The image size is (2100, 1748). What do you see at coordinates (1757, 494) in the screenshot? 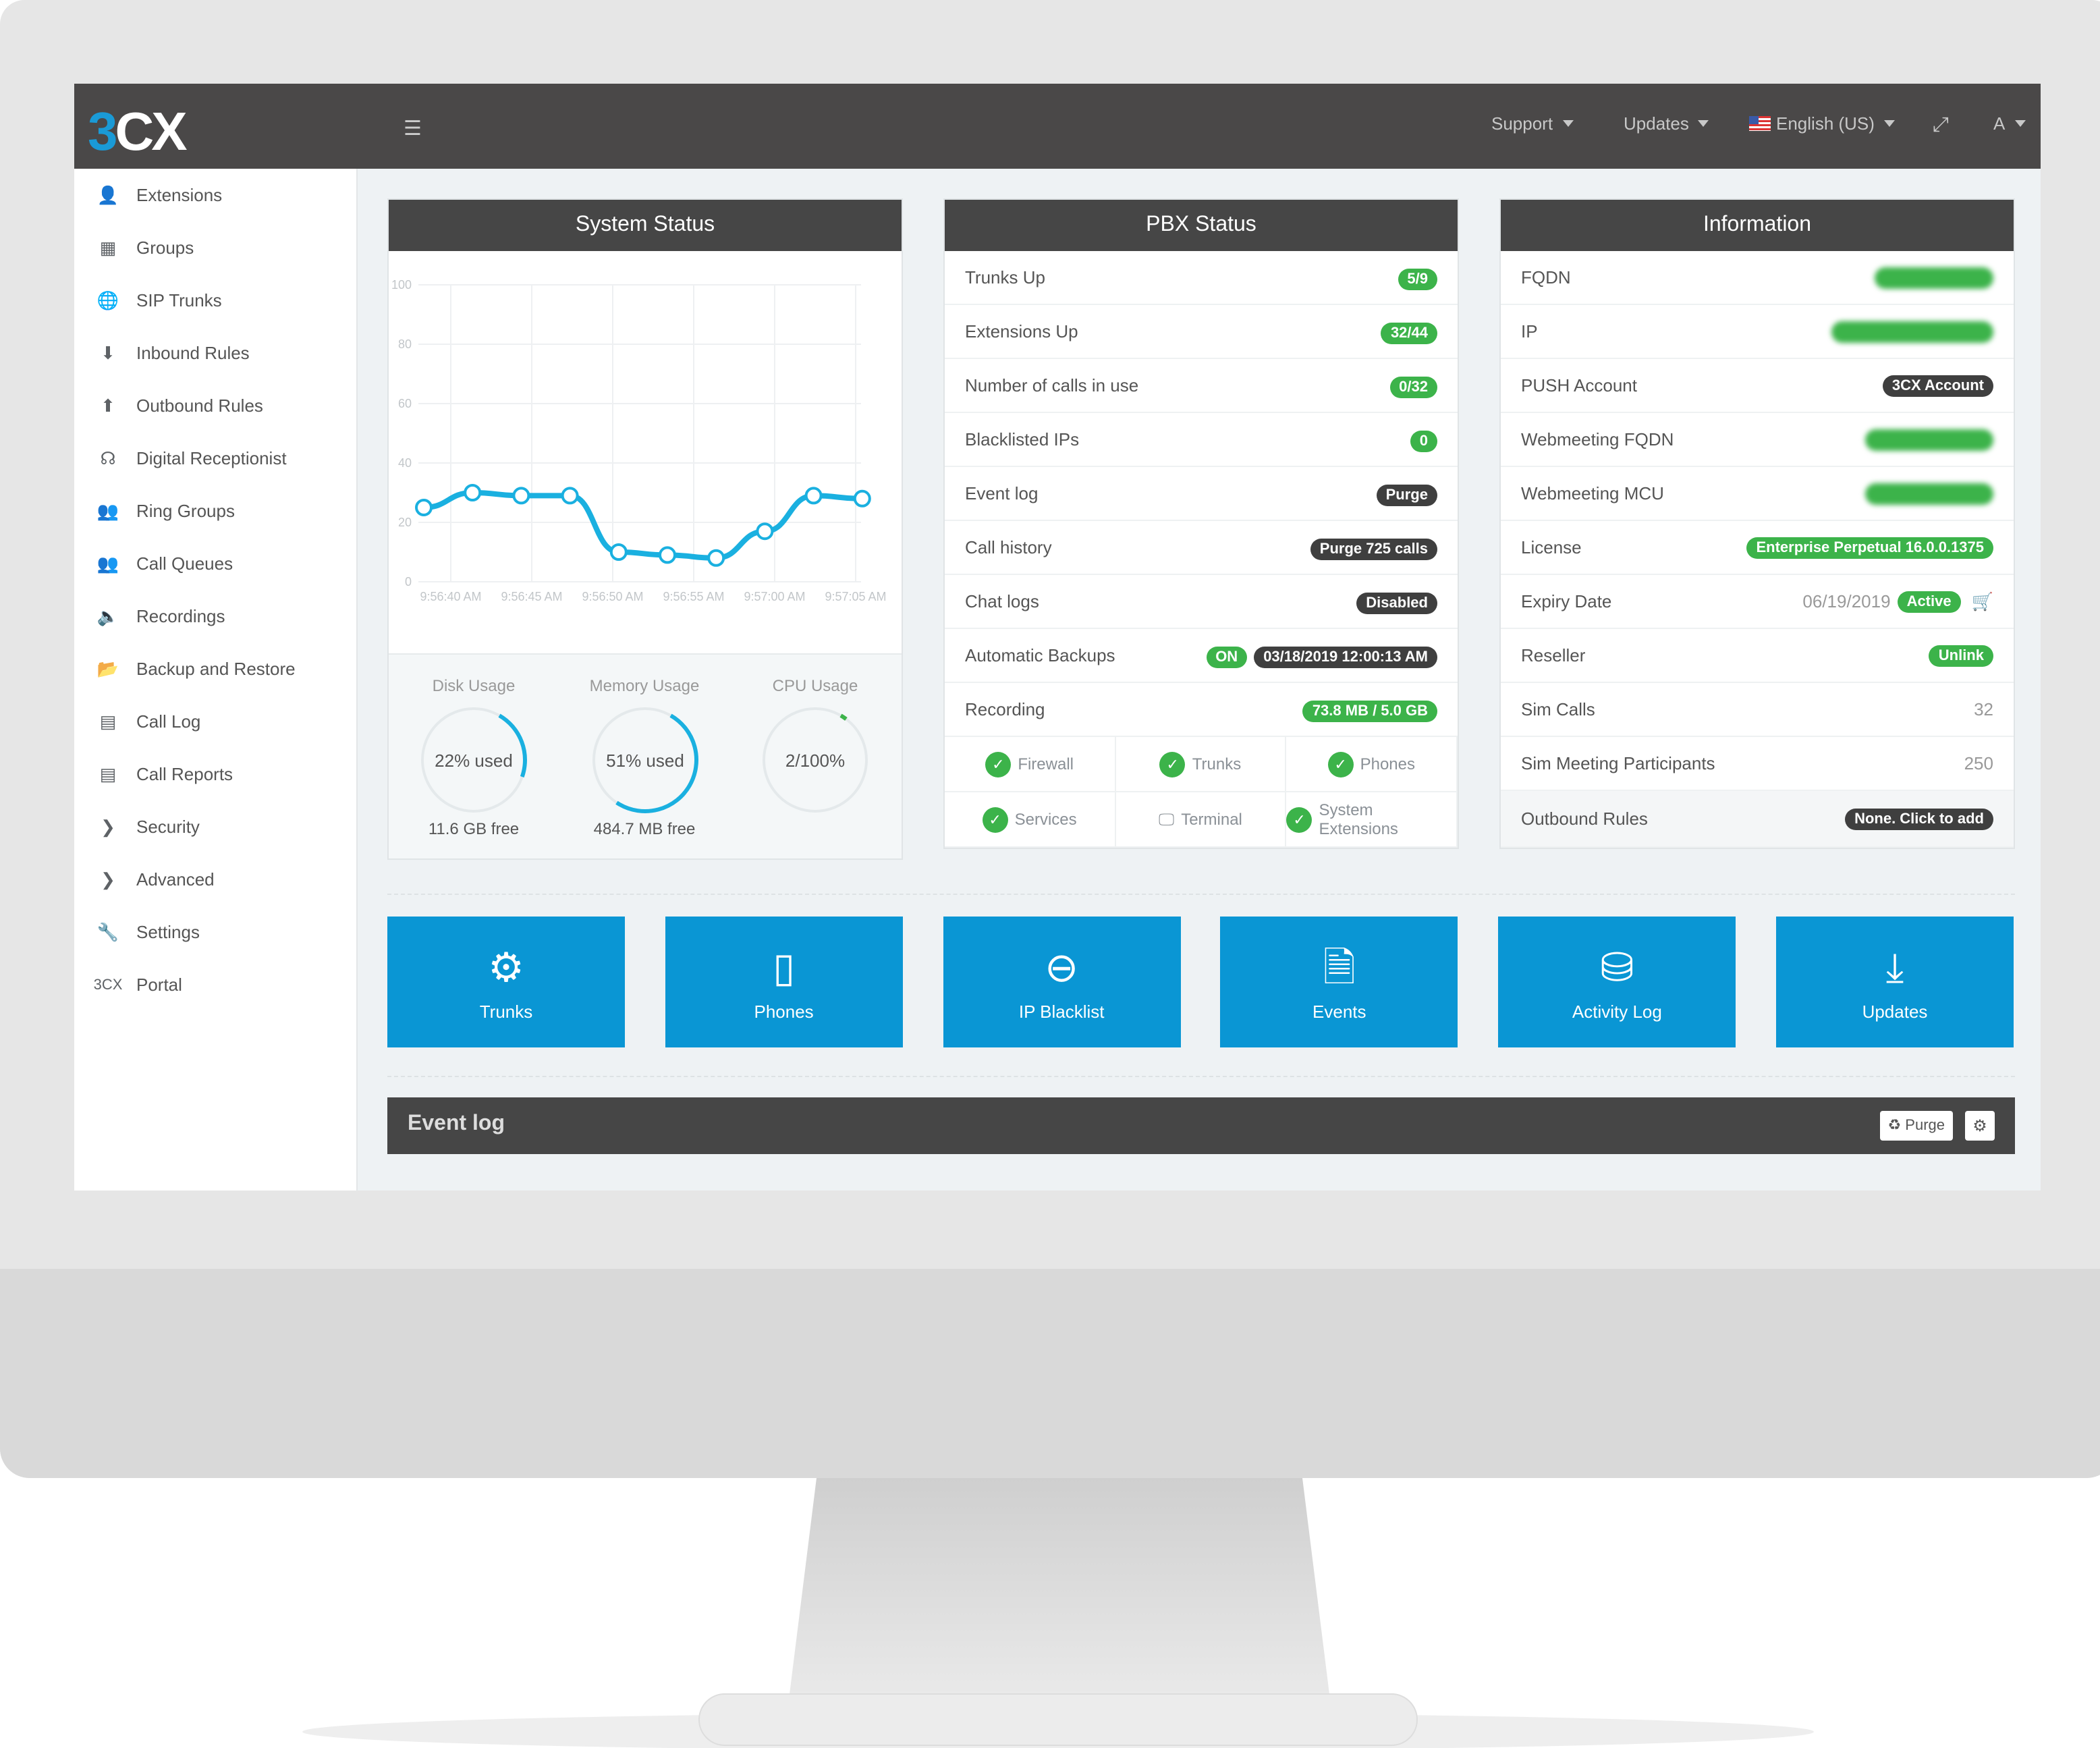
I see `info-row: Webmeeting MCU` at bounding box center [1757, 494].